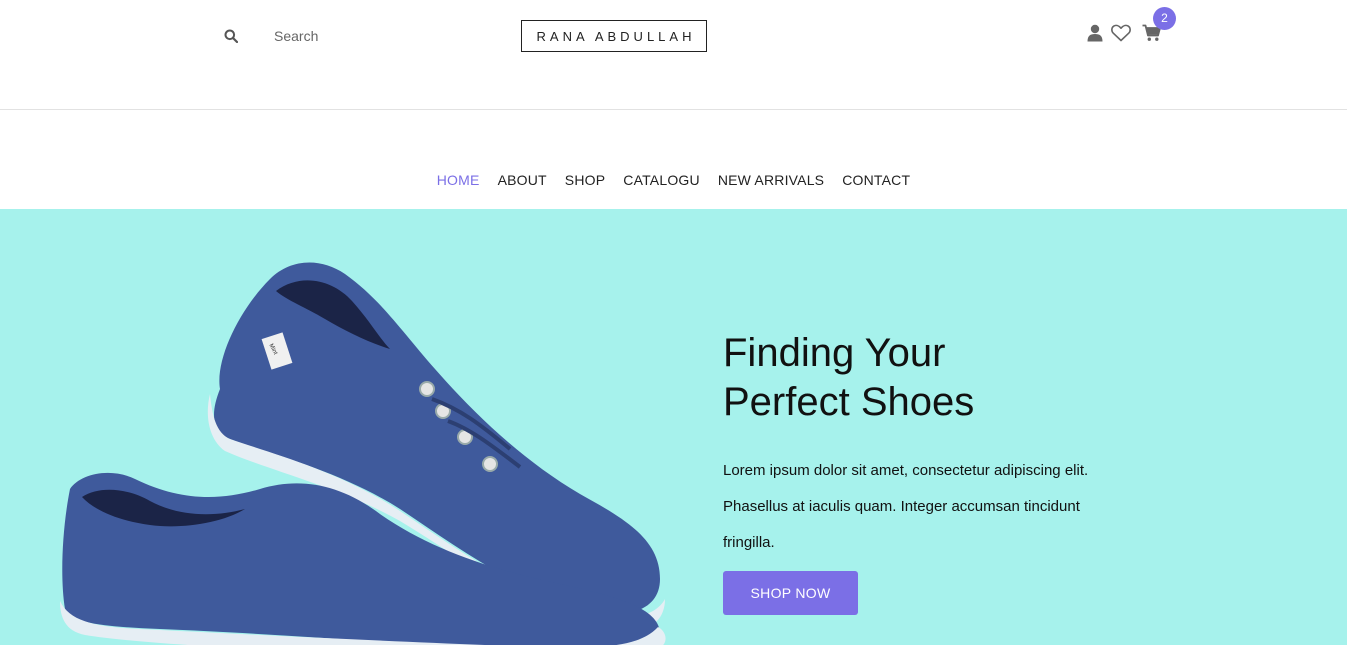  Describe the element at coordinates (876, 180) in the screenshot. I see `nav-item-contact: CONTACT` at that location.